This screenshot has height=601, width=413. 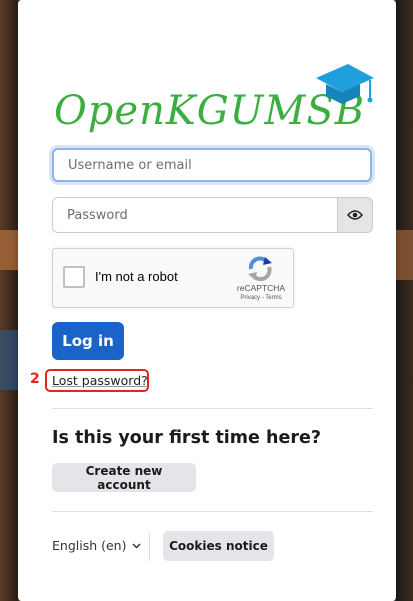 I want to click on recaptcha-terms-link: Privacy - Terms, so click(x=261, y=298).